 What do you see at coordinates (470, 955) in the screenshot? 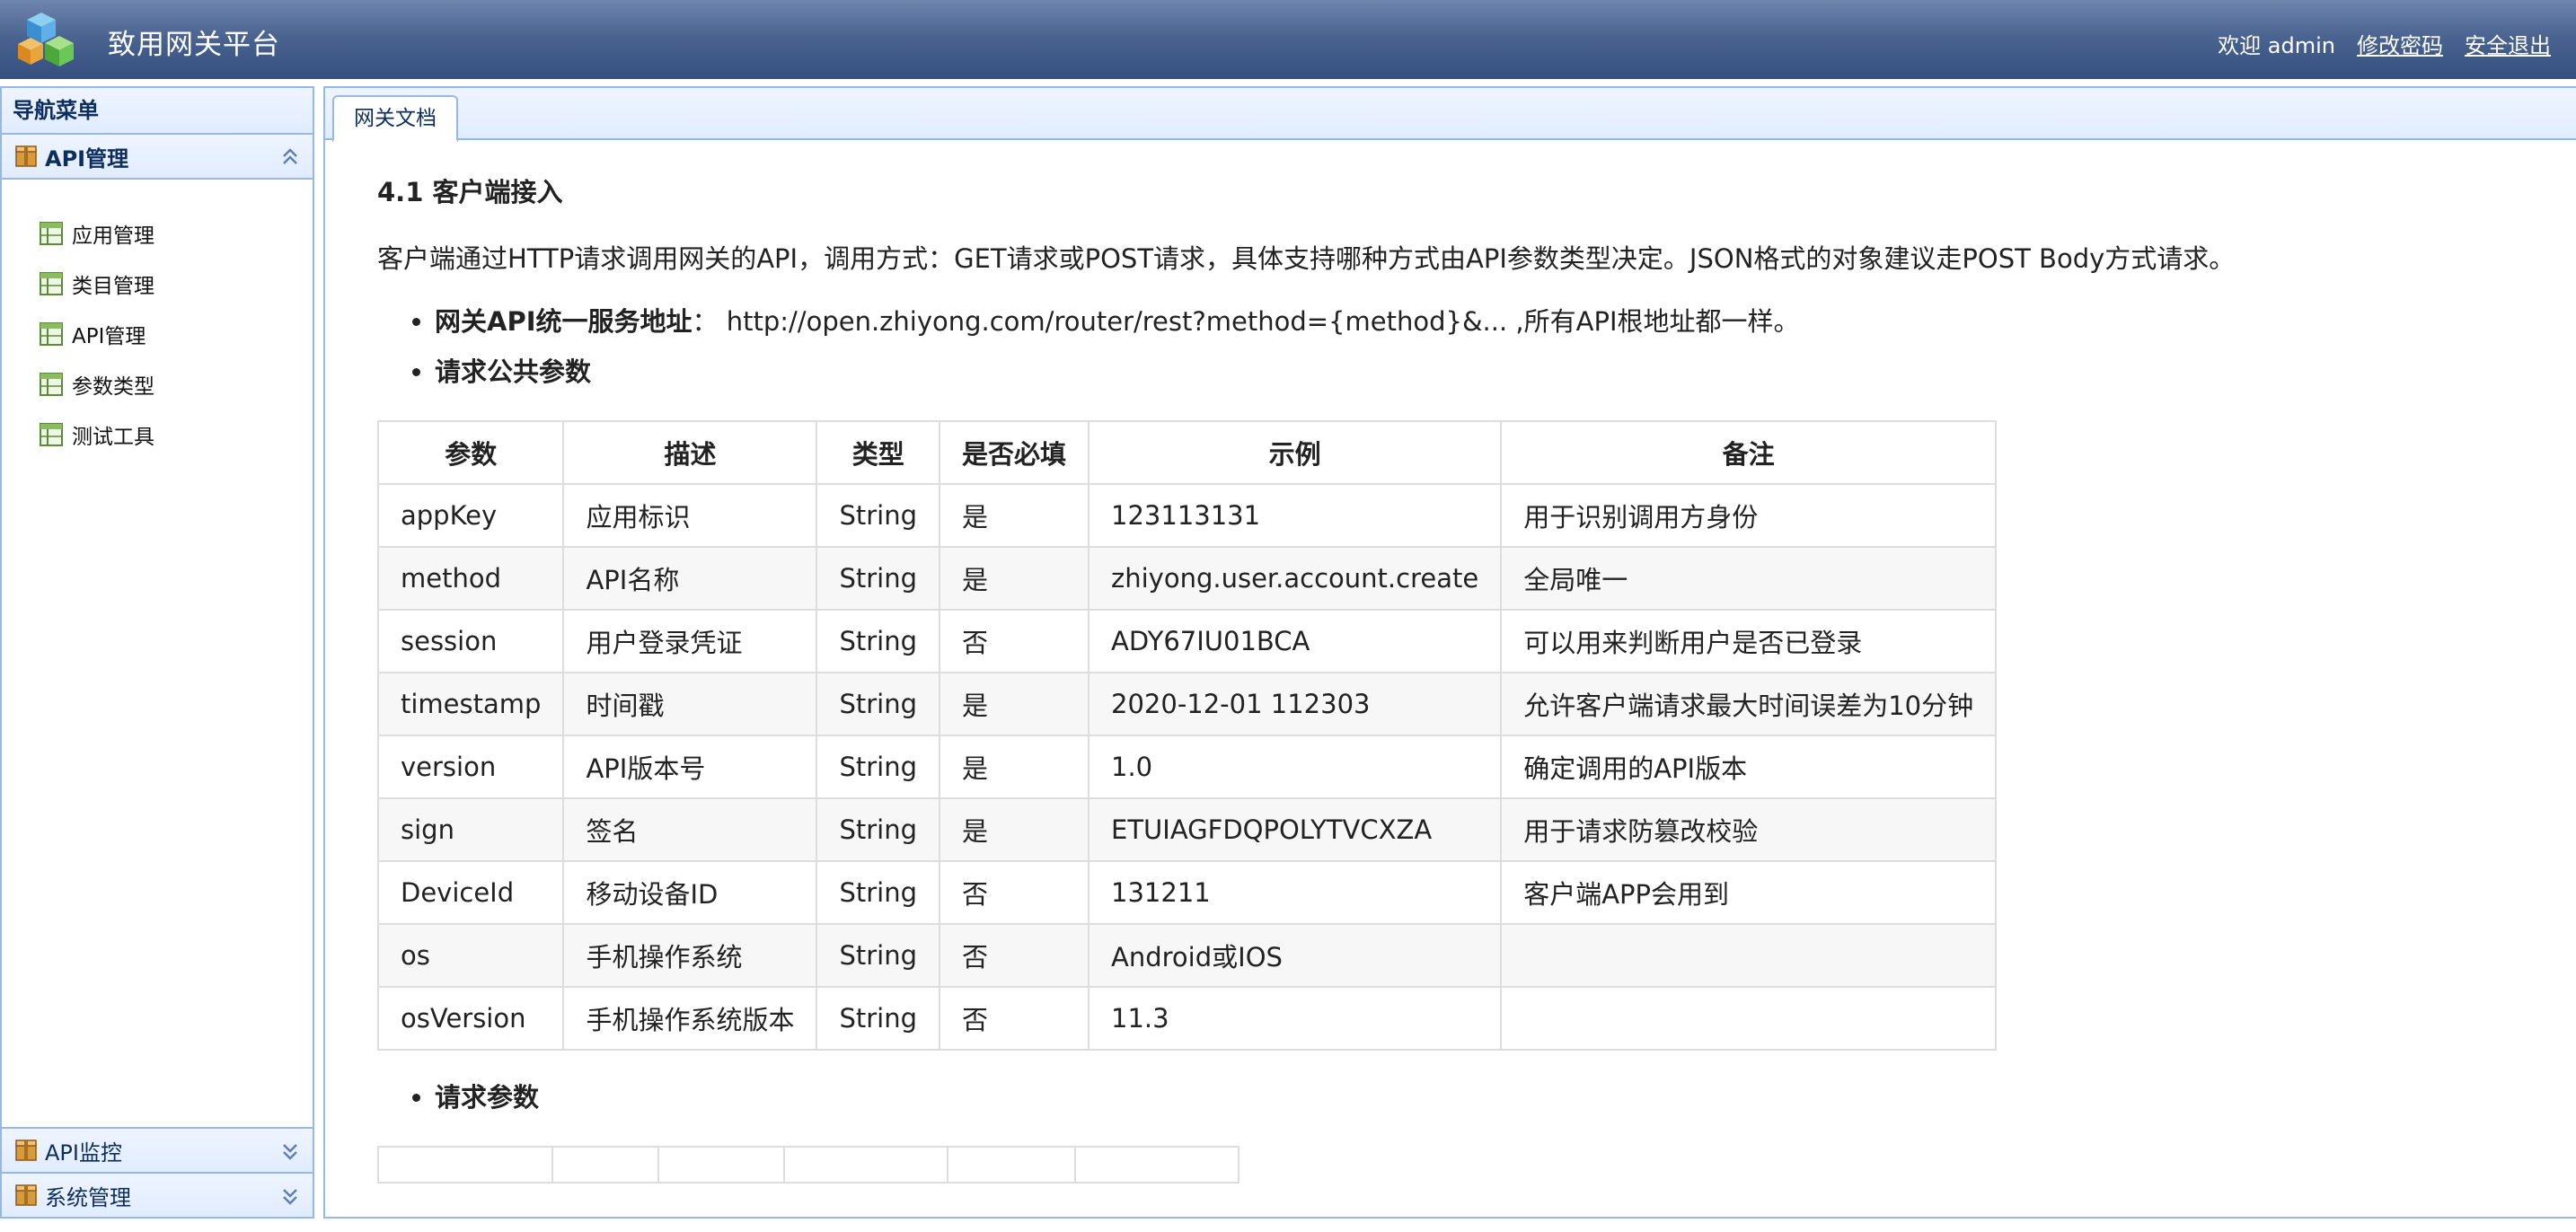
I see `table-cell: os` at bounding box center [470, 955].